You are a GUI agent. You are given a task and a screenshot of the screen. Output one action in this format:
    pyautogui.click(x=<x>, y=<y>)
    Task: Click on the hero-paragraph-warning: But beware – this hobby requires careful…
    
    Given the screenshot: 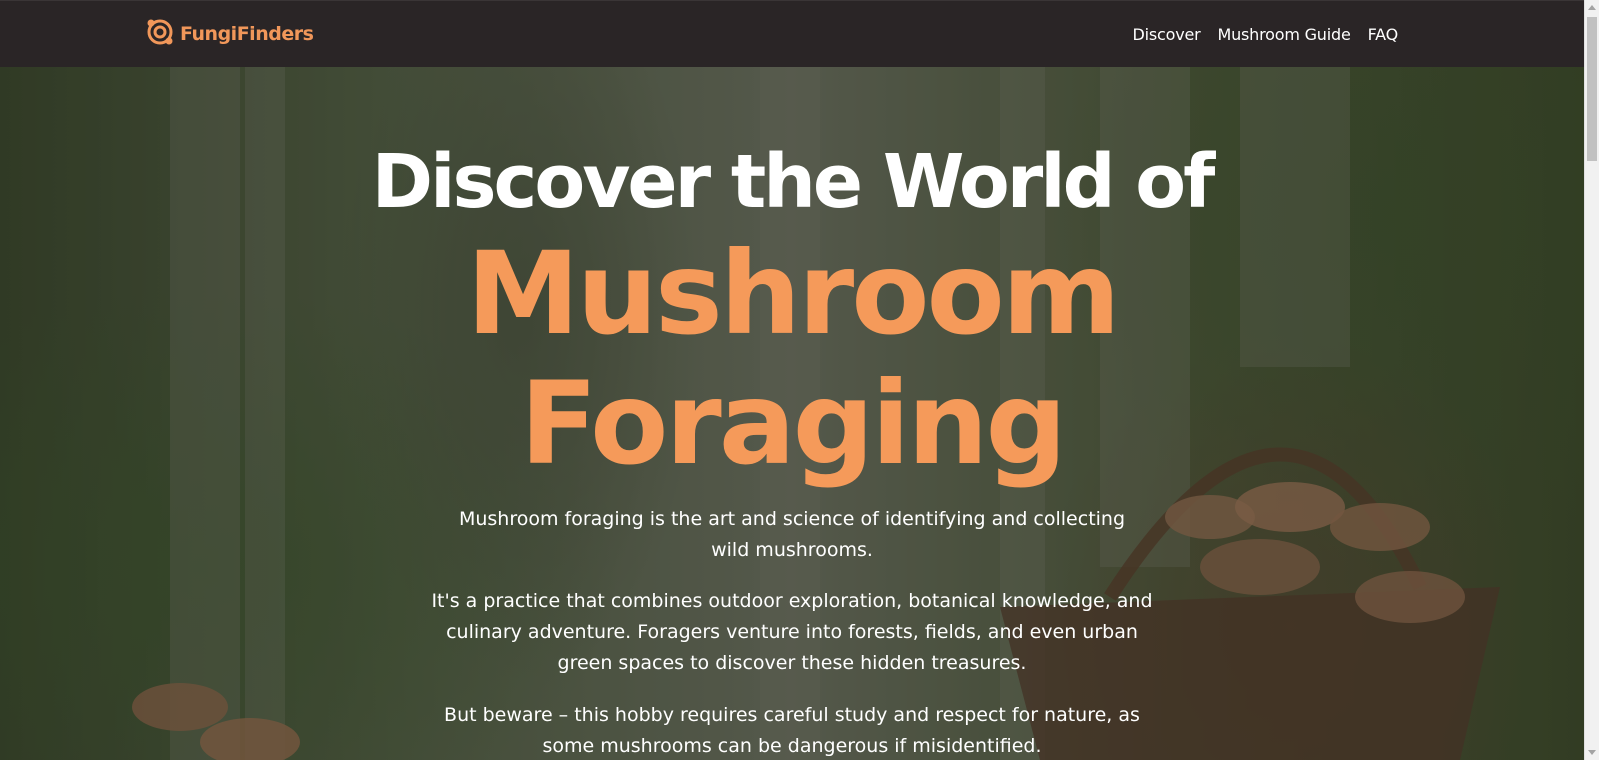 What is the action you would take?
    pyautogui.click(x=792, y=730)
    